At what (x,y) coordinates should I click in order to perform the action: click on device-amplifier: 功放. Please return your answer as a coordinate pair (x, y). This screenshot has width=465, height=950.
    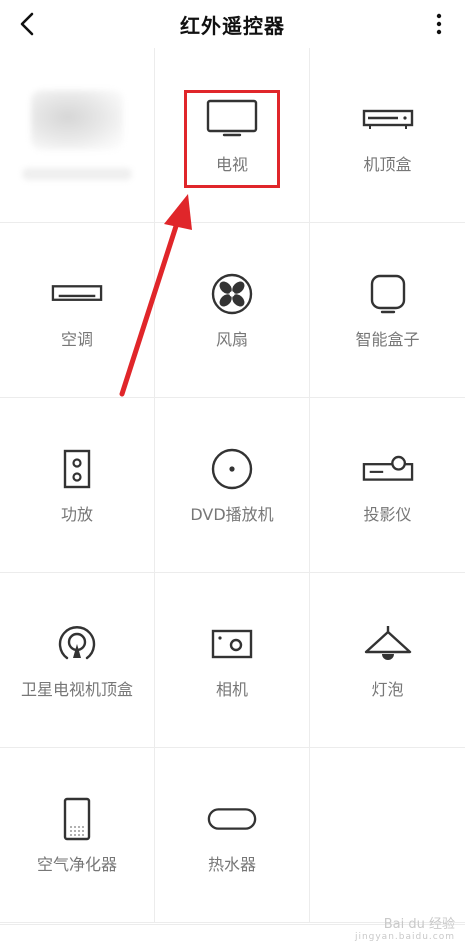
    Looking at the image, I should click on (77, 485).